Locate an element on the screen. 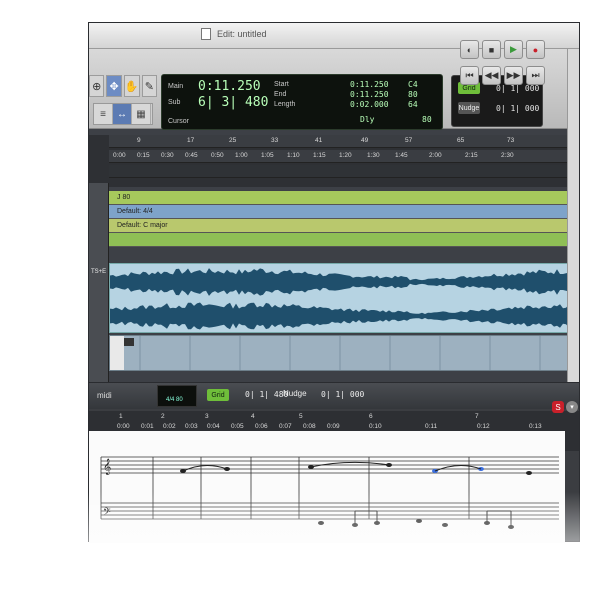 This screenshot has height=600, width=597. time-tick: 1:15 is located at coordinates (319, 155).